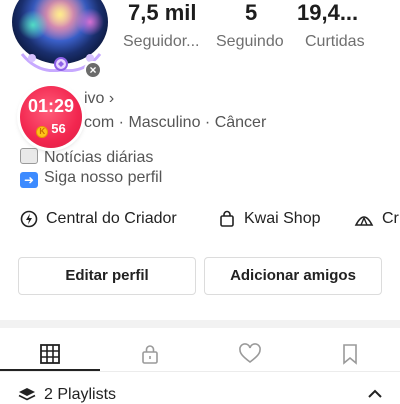 The height and width of the screenshot is (404, 400). I want to click on selected-tab-indicator, so click(50, 370).